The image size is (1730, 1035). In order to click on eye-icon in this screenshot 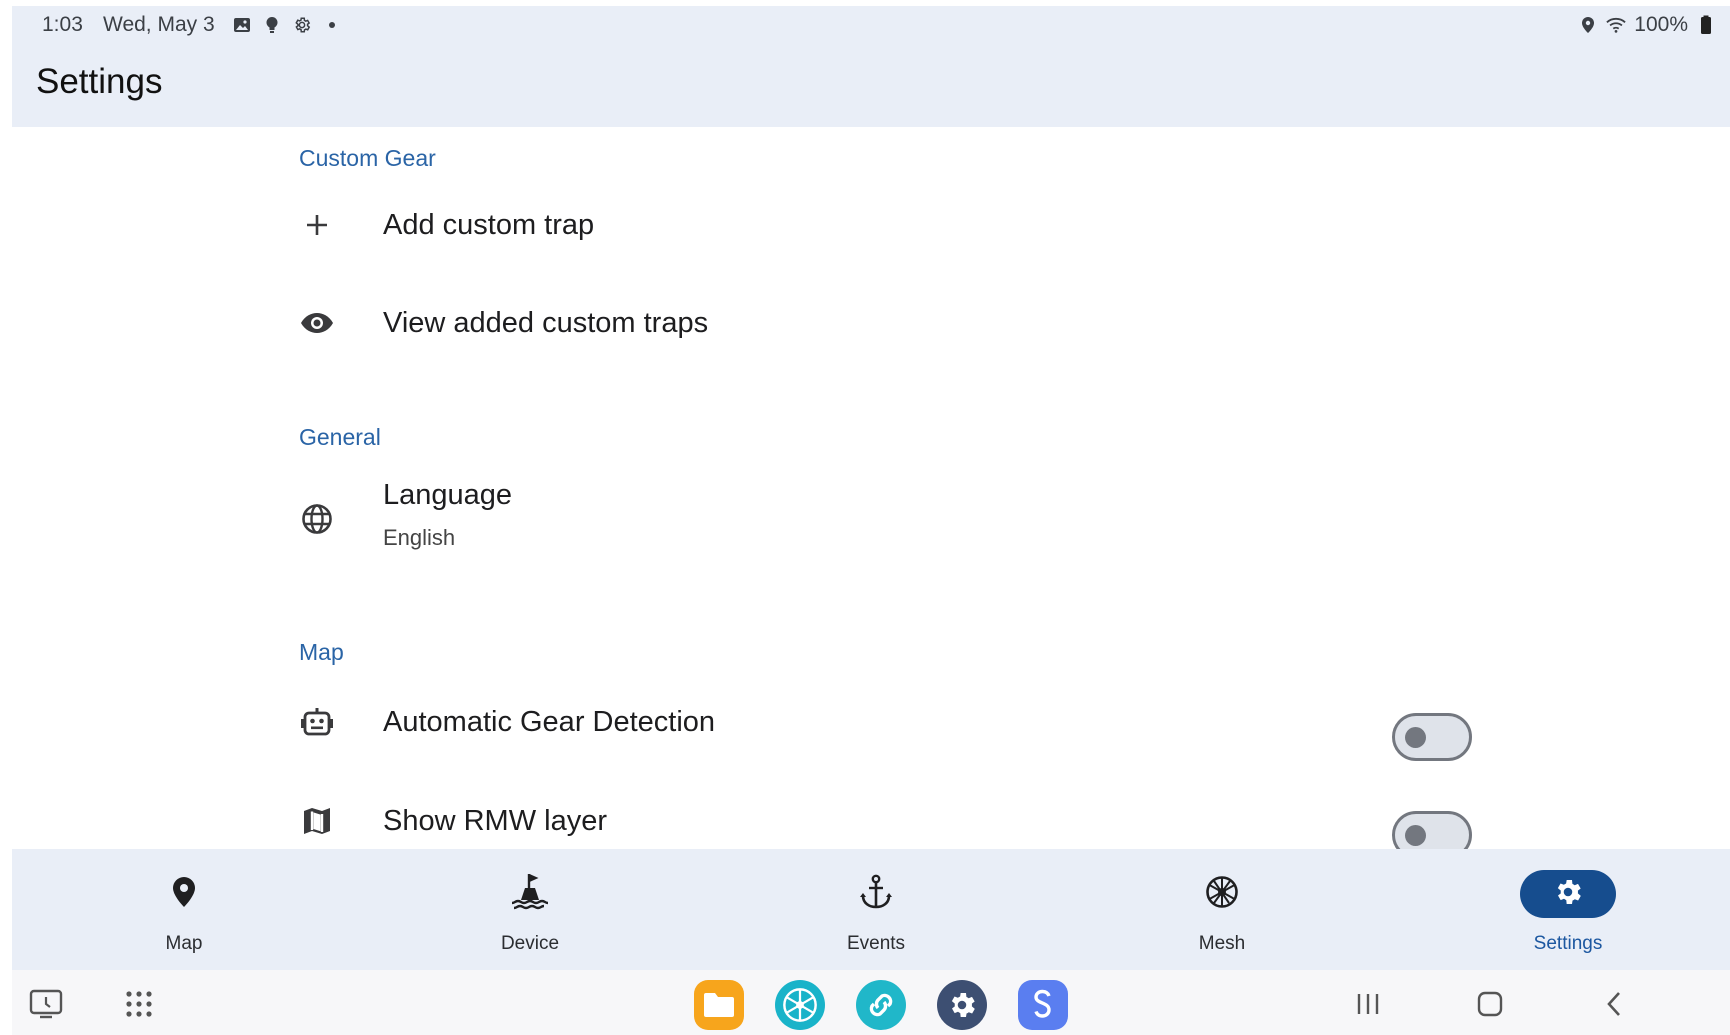, I will do `click(317, 323)`.